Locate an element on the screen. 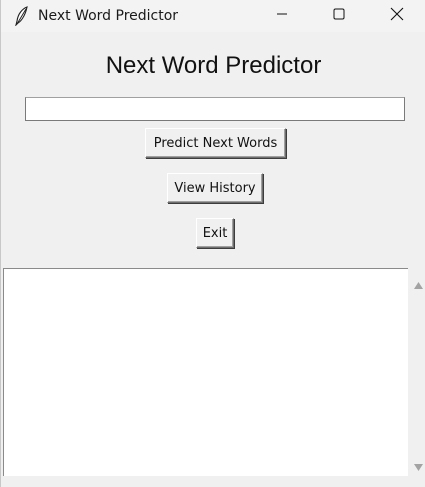  feather-icon is located at coordinates (22, 16).